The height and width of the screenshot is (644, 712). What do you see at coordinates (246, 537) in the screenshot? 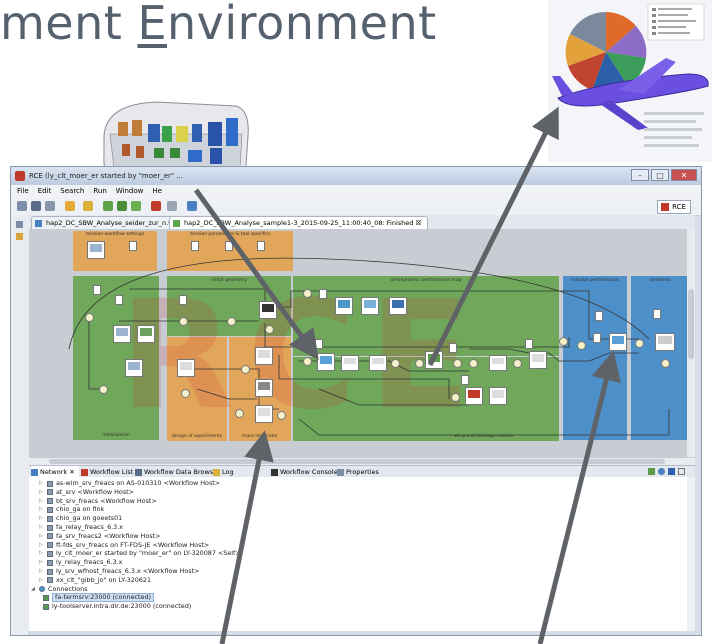
I see `arrow-bottom-to-mass` at bounding box center [246, 537].